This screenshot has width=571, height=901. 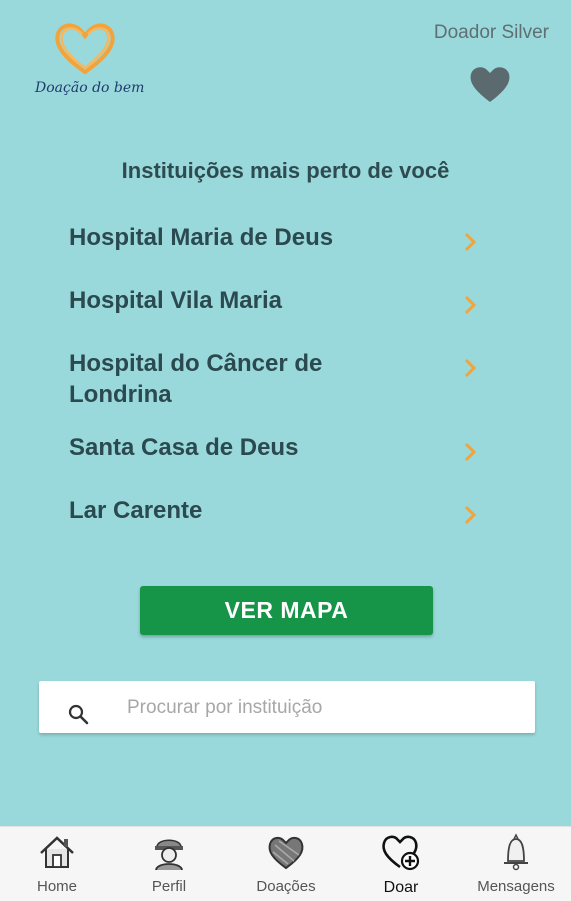 What do you see at coordinates (286, 610) in the screenshot?
I see `view-map-button: VER MAPA` at bounding box center [286, 610].